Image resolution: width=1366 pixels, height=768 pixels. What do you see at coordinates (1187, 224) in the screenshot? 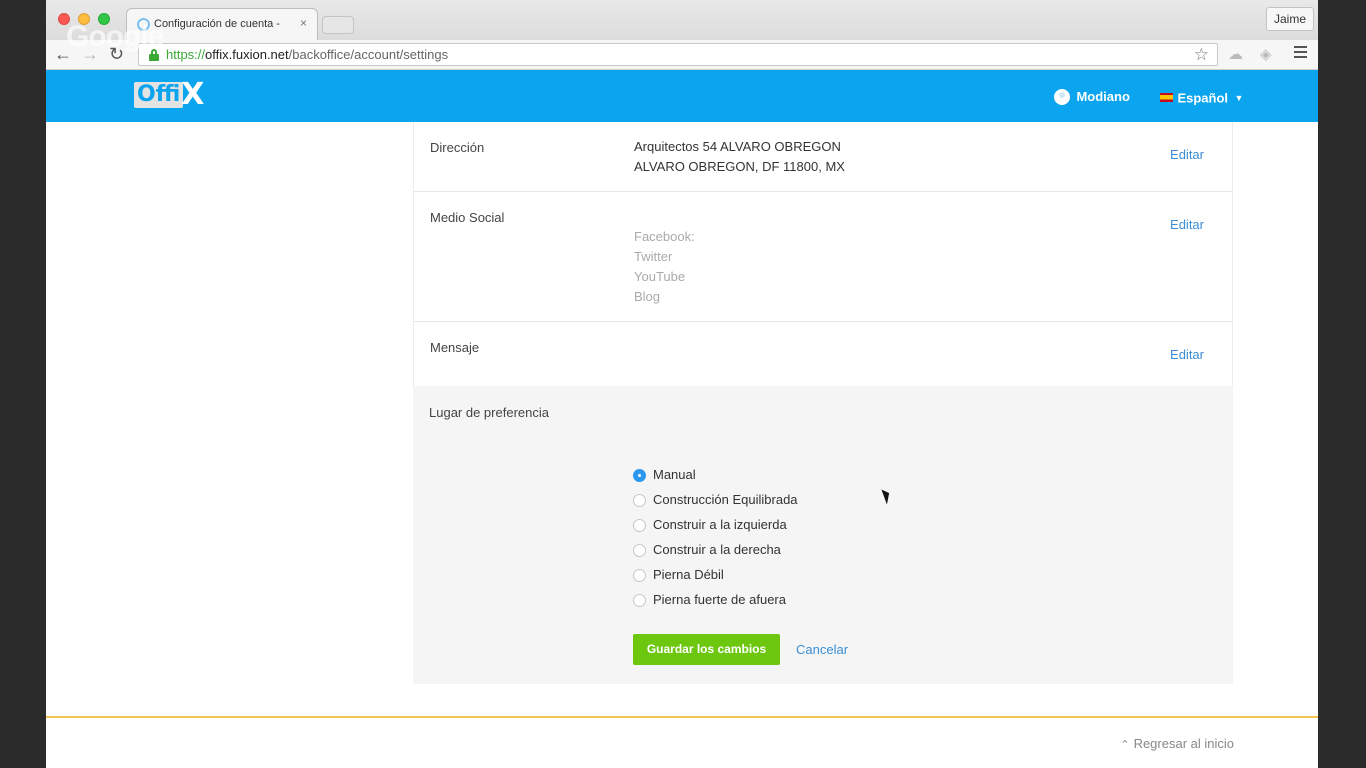
I see `edit-social-link: Editar` at bounding box center [1187, 224].